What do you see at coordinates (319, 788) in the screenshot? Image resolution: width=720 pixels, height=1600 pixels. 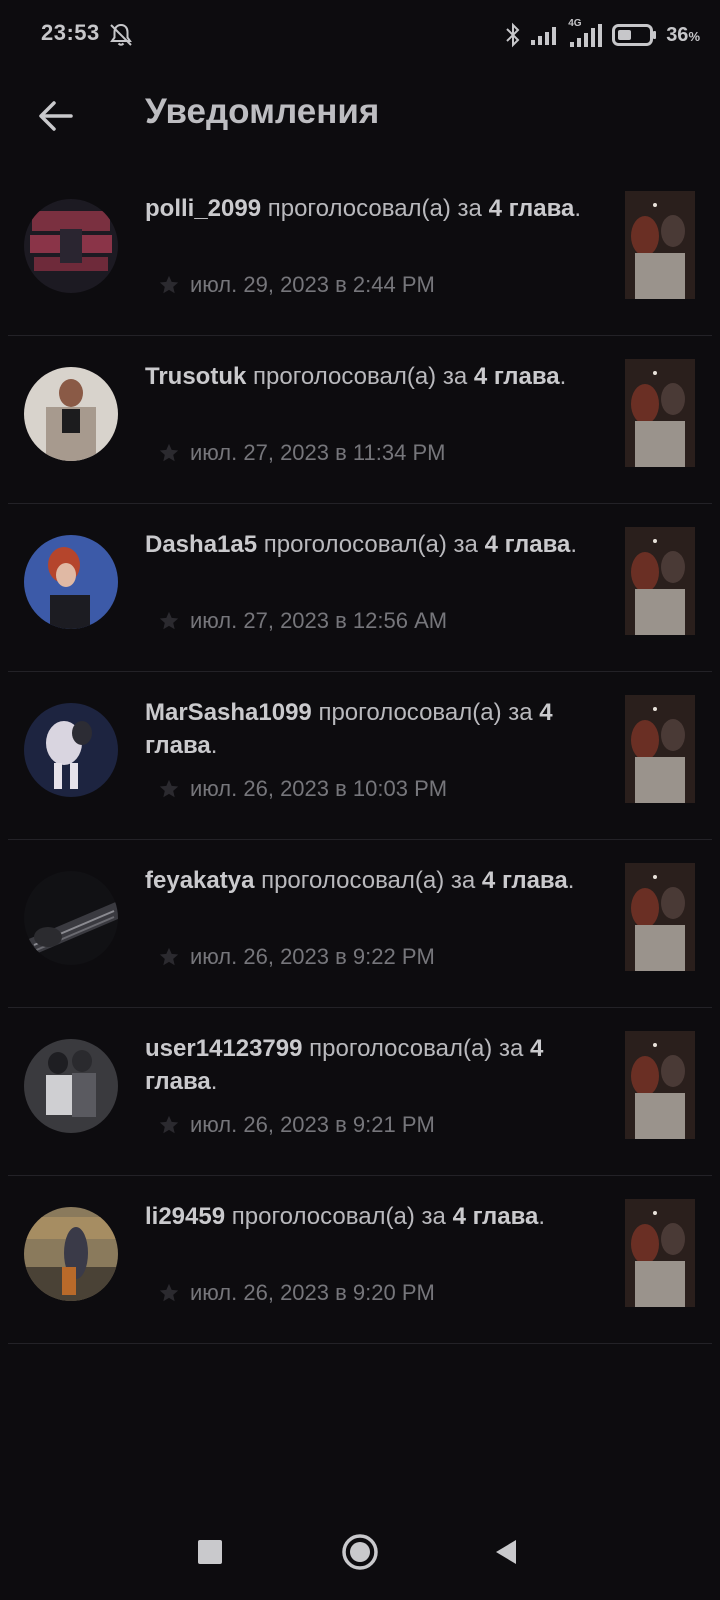 I see `timestamp: июл. 26, 2023 в 10:03 PM` at bounding box center [319, 788].